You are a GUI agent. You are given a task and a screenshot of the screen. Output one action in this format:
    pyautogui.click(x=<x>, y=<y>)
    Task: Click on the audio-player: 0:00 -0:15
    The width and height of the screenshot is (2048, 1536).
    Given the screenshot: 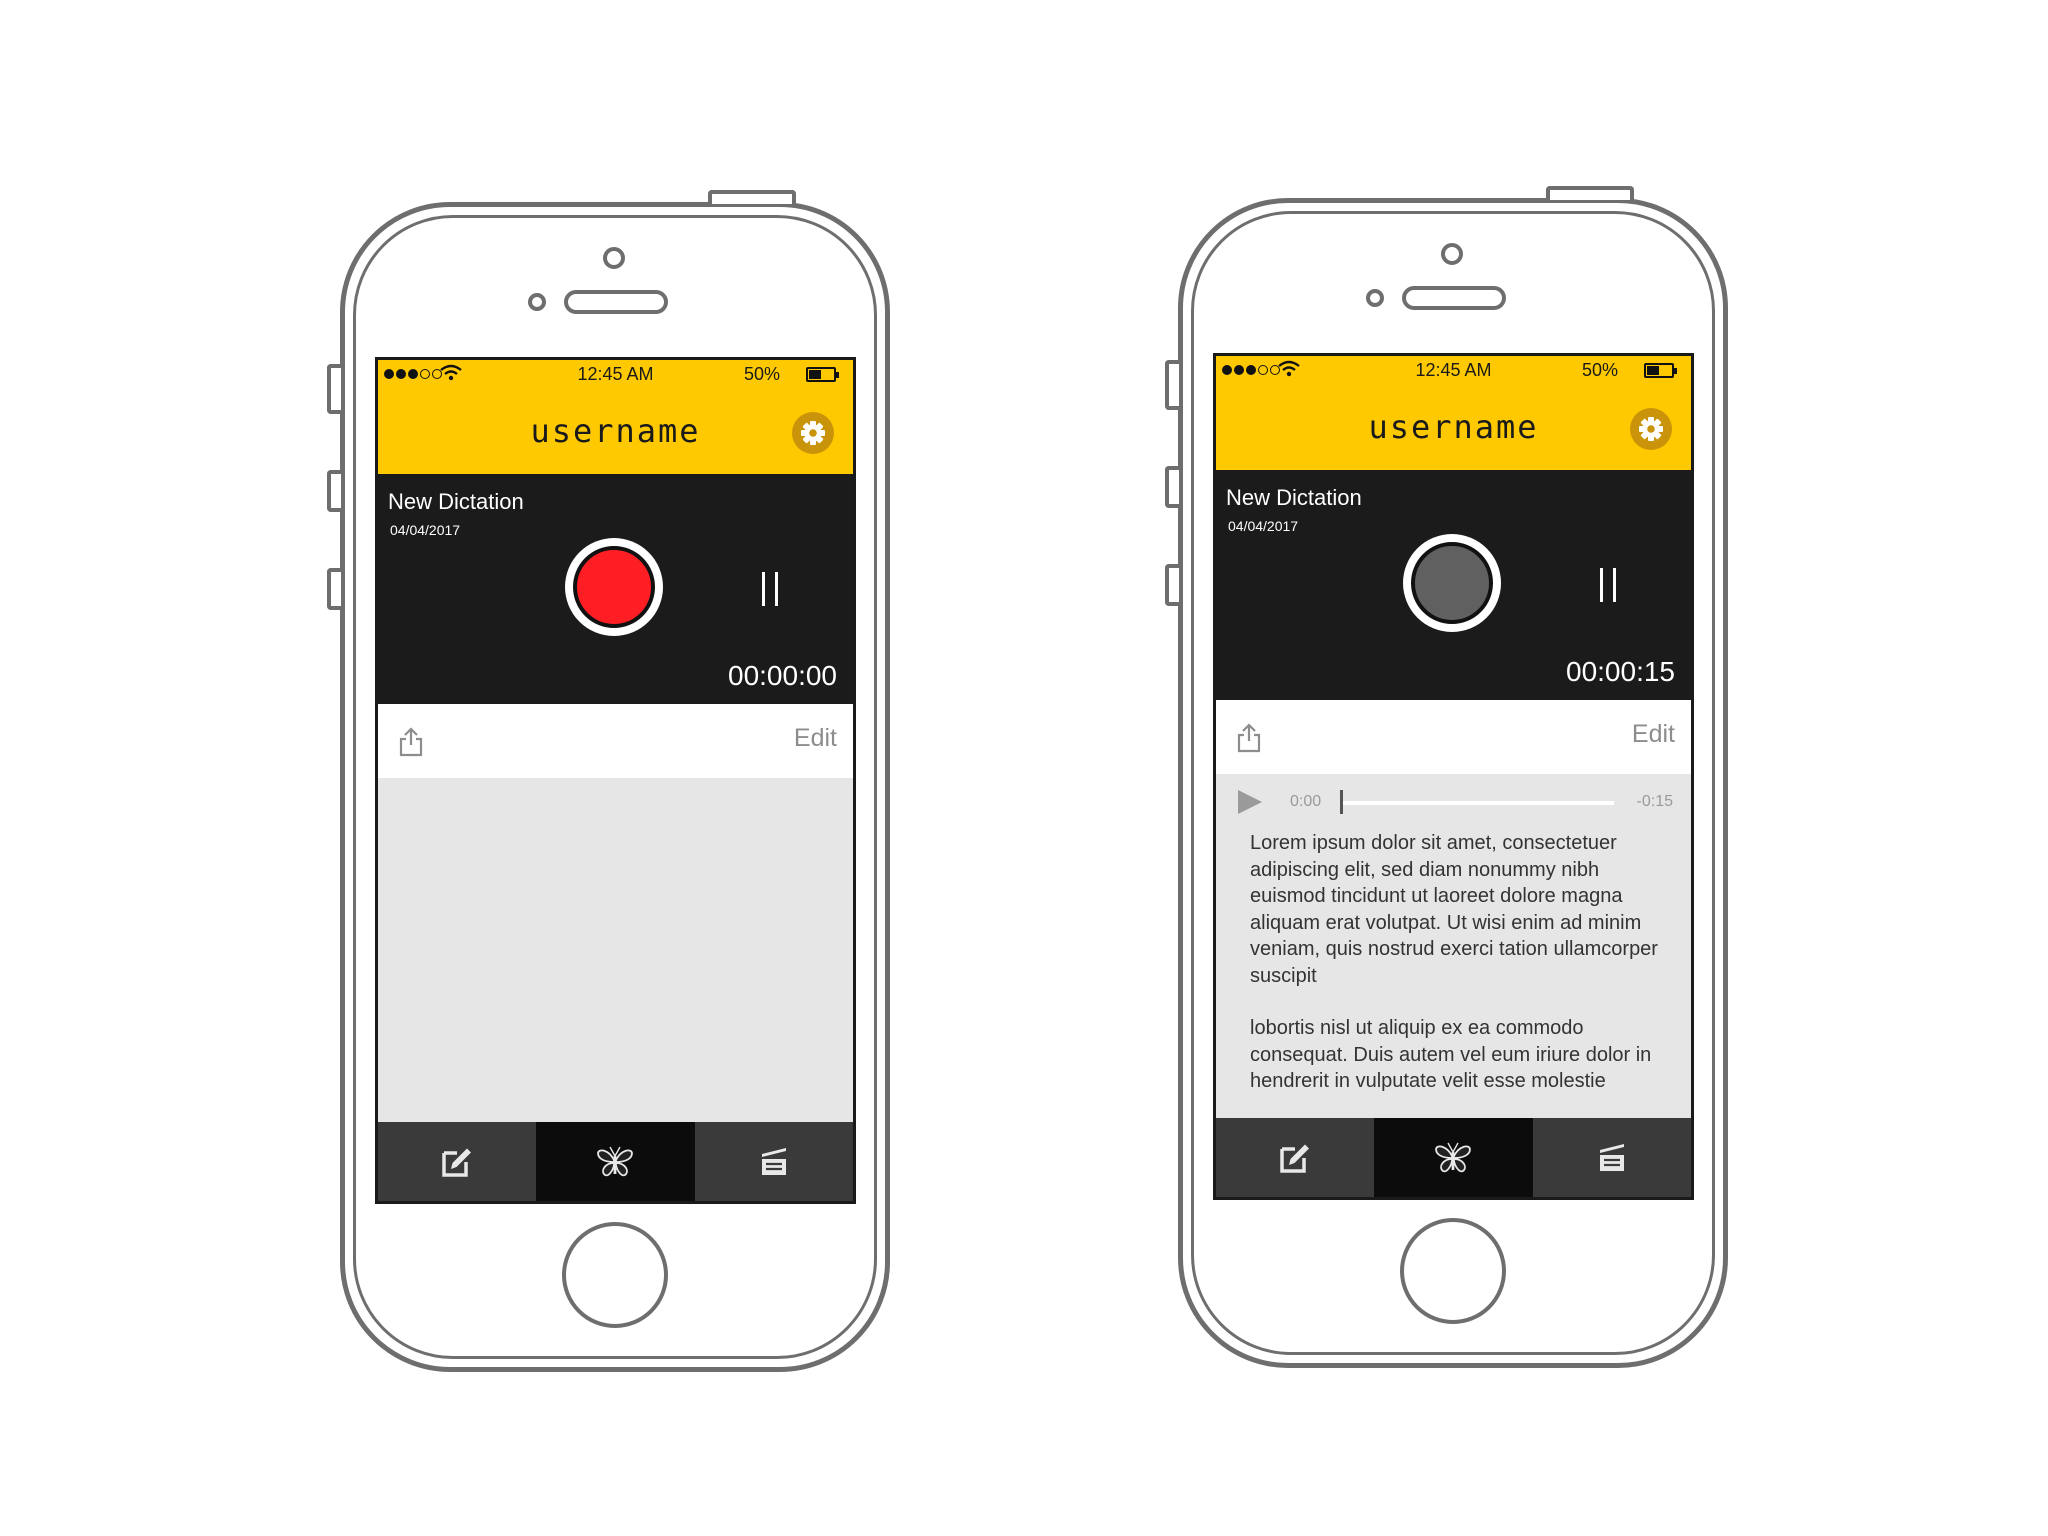 What is the action you would take?
    pyautogui.click(x=1453, y=802)
    